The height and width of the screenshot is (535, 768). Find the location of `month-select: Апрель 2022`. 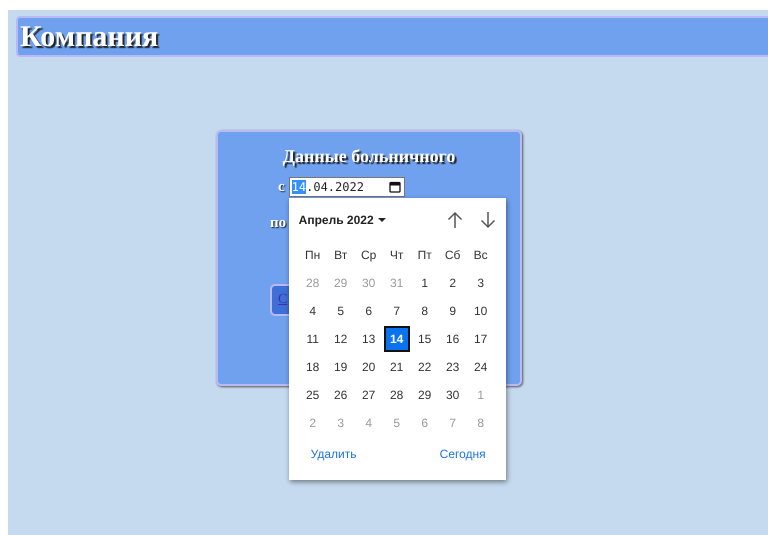

month-select: Апрель 2022 is located at coordinates (342, 220).